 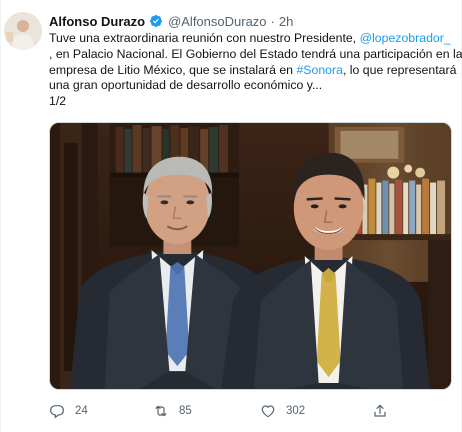 I want to click on reply-count: 24, so click(x=81, y=411).